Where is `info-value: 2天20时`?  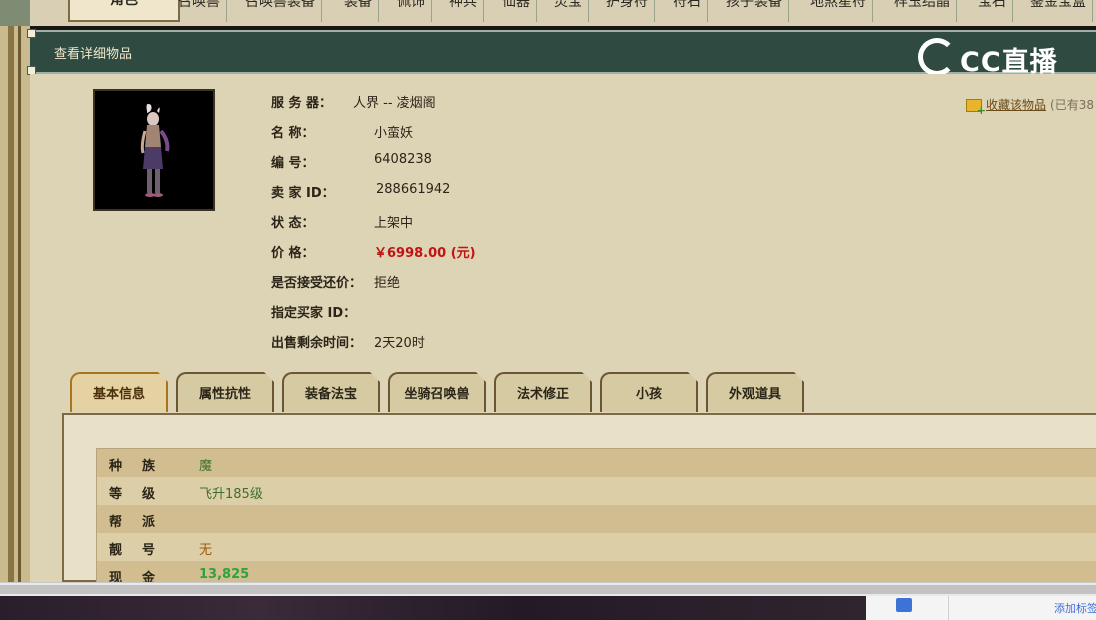
info-value: 2天20时 is located at coordinates (399, 343).